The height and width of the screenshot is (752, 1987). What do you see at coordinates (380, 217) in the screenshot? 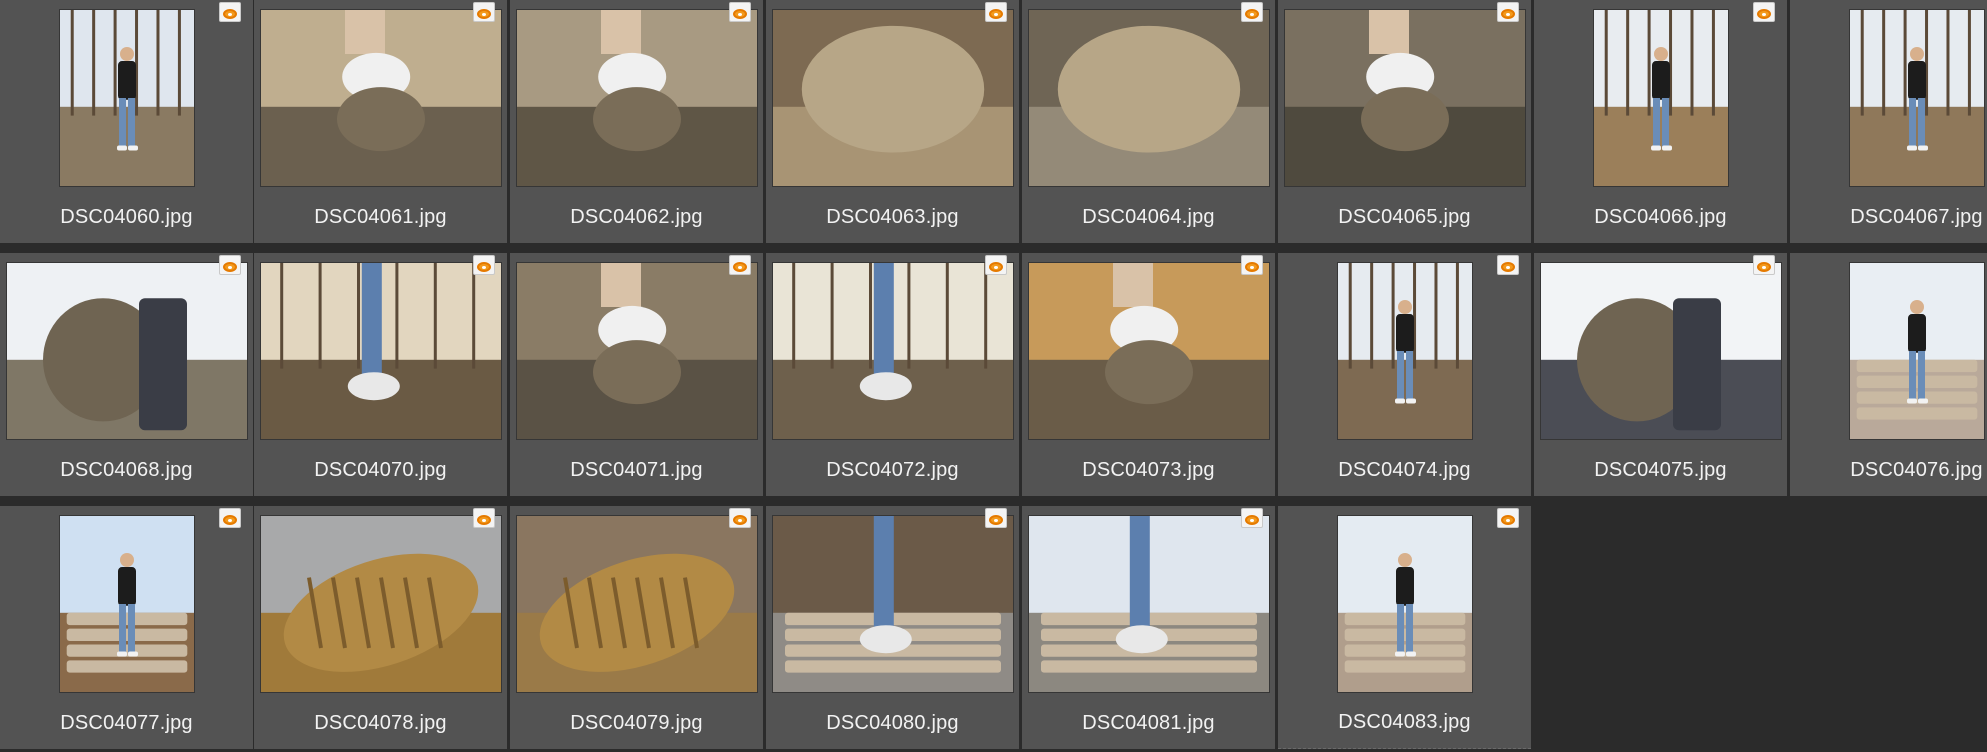
I see `file-name-label: DSC04061.jpg` at bounding box center [380, 217].